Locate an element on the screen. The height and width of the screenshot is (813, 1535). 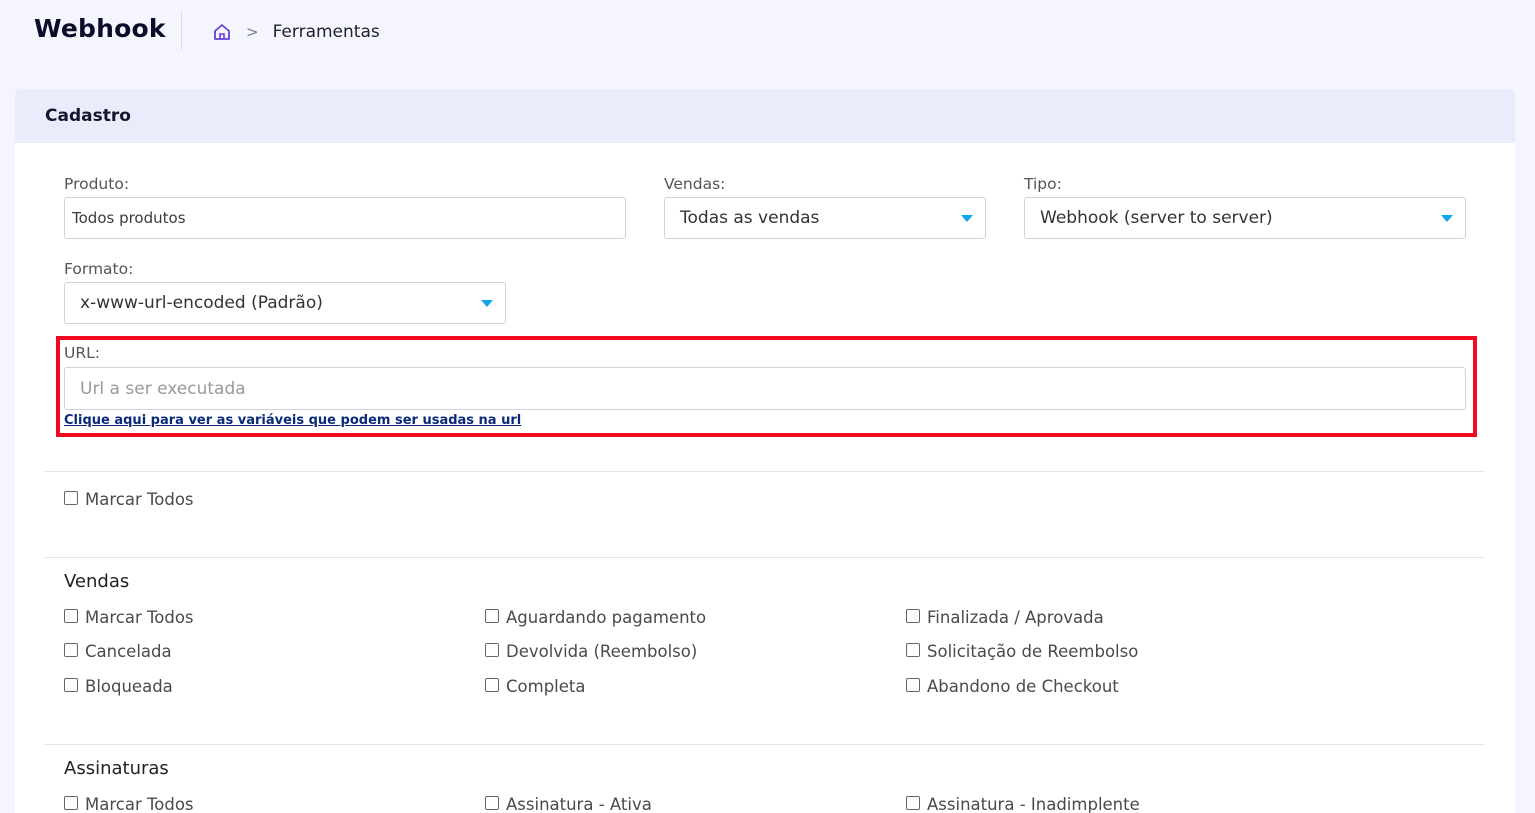
checkbox-assinatura-ativa: Assinatura - Ativa is located at coordinates (568, 804).